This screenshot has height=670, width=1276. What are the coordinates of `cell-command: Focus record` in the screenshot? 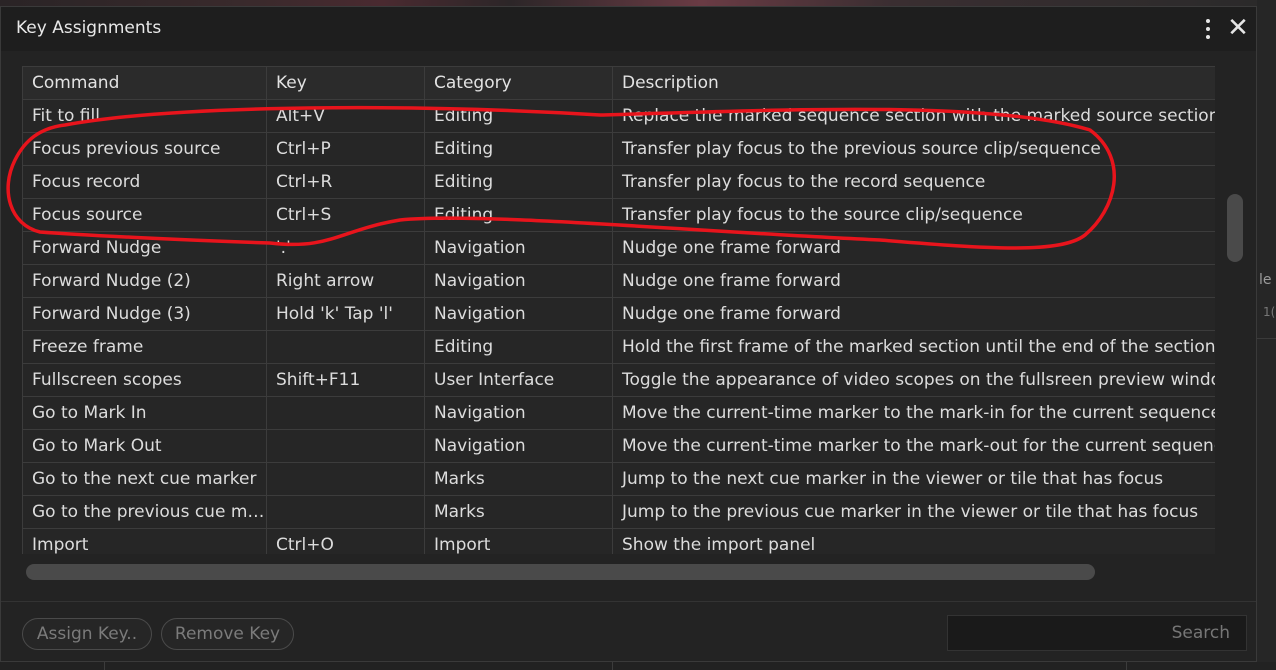 It's located at (144, 182).